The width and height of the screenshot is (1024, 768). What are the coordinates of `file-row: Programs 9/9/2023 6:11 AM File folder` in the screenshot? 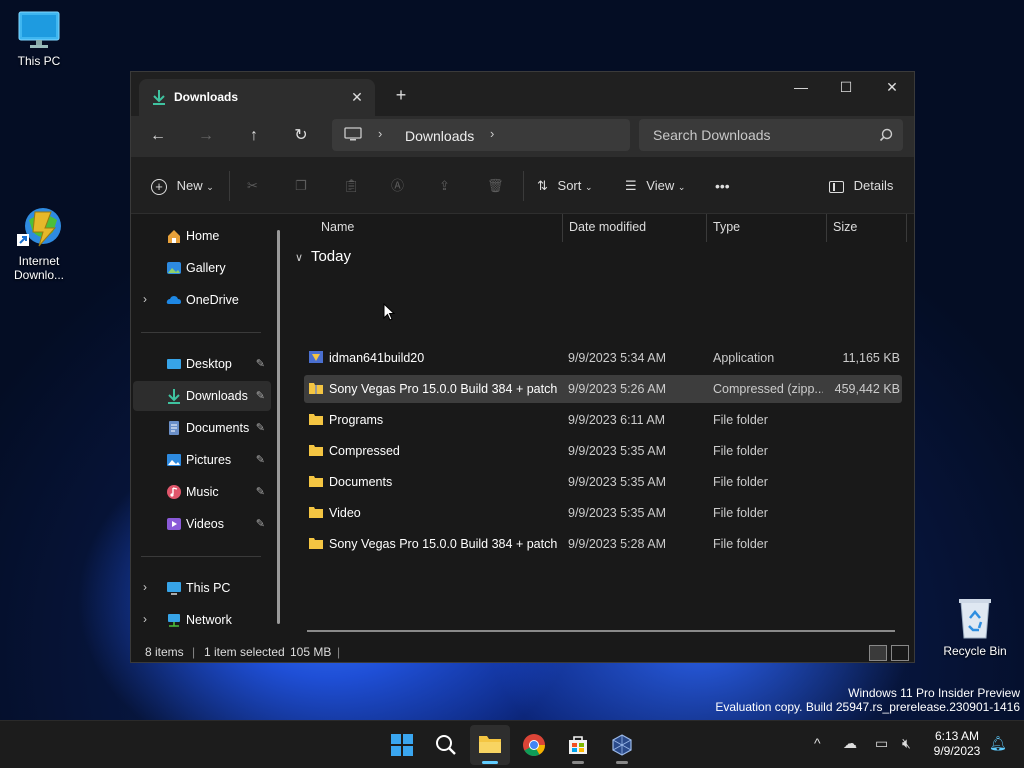 It's located at (603, 420).